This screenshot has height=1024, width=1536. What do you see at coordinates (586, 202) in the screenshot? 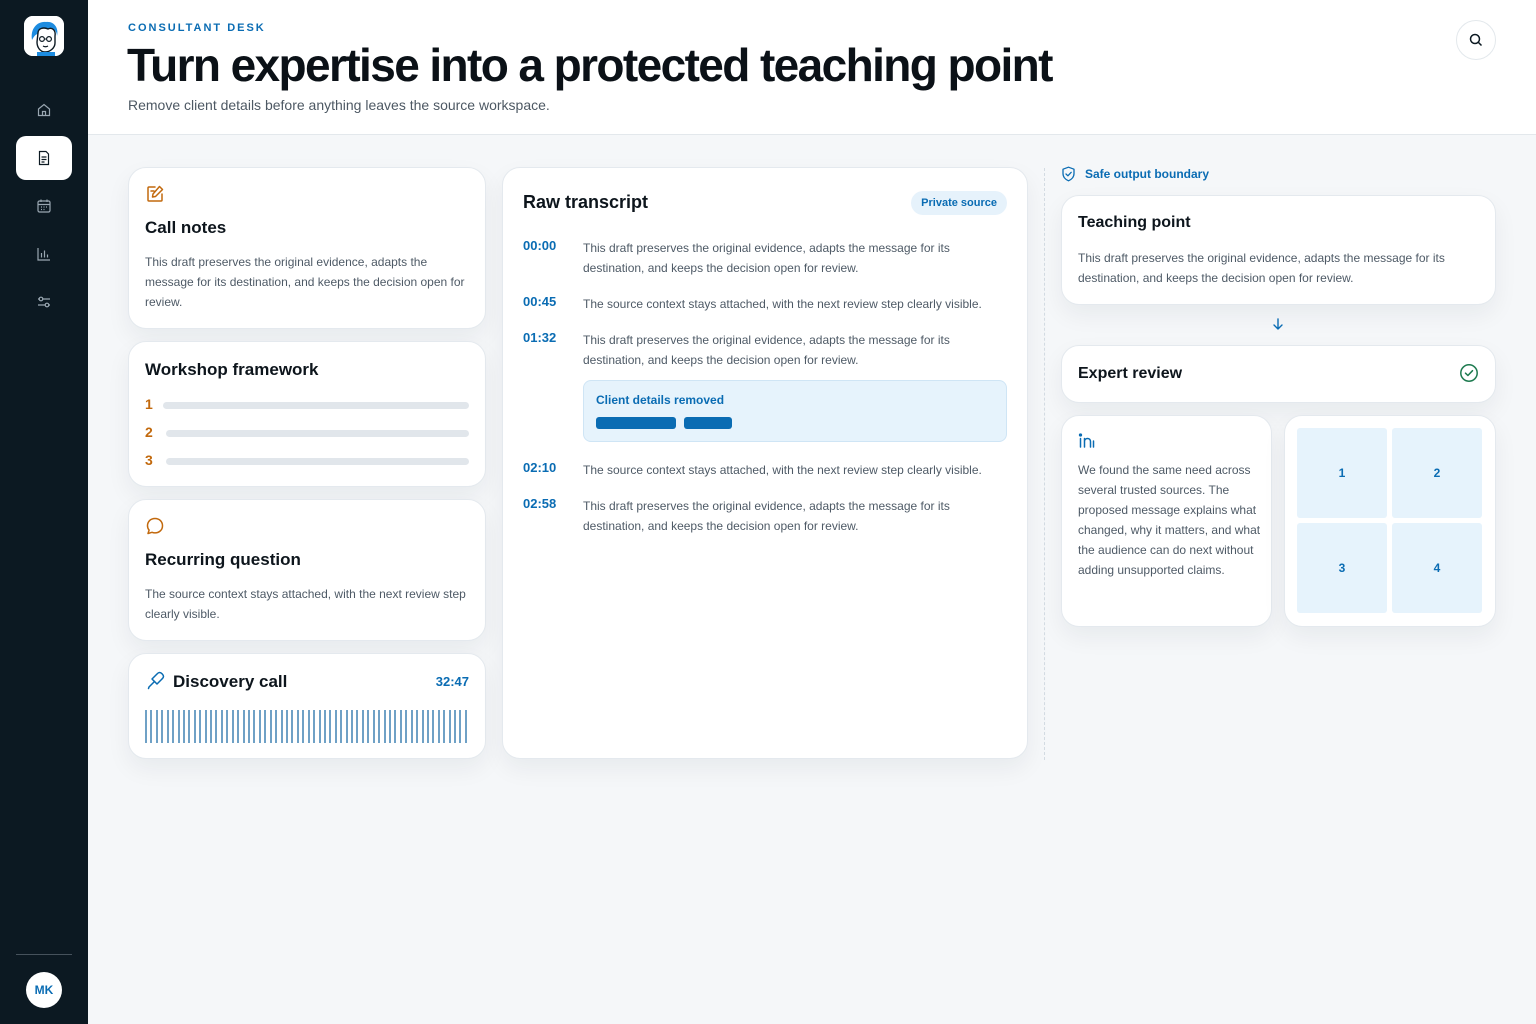
I see `transcript-title: Raw transcript` at bounding box center [586, 202].